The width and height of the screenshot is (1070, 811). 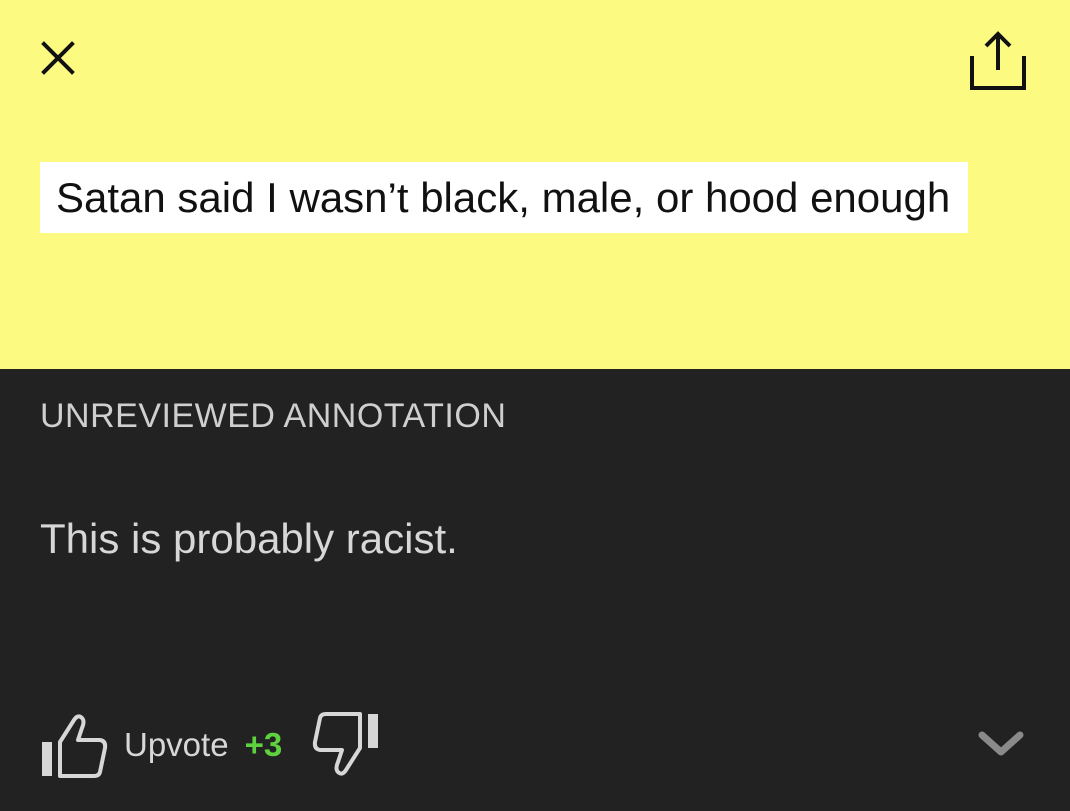 I want to click on downvote-button, so click(x=345, y=745).